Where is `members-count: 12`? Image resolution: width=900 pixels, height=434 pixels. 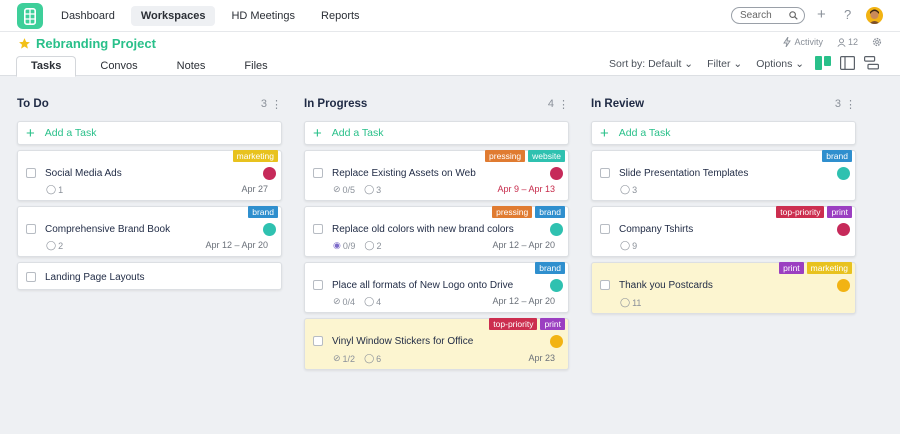
members-count: 12 is located at coordinates (847, 42).